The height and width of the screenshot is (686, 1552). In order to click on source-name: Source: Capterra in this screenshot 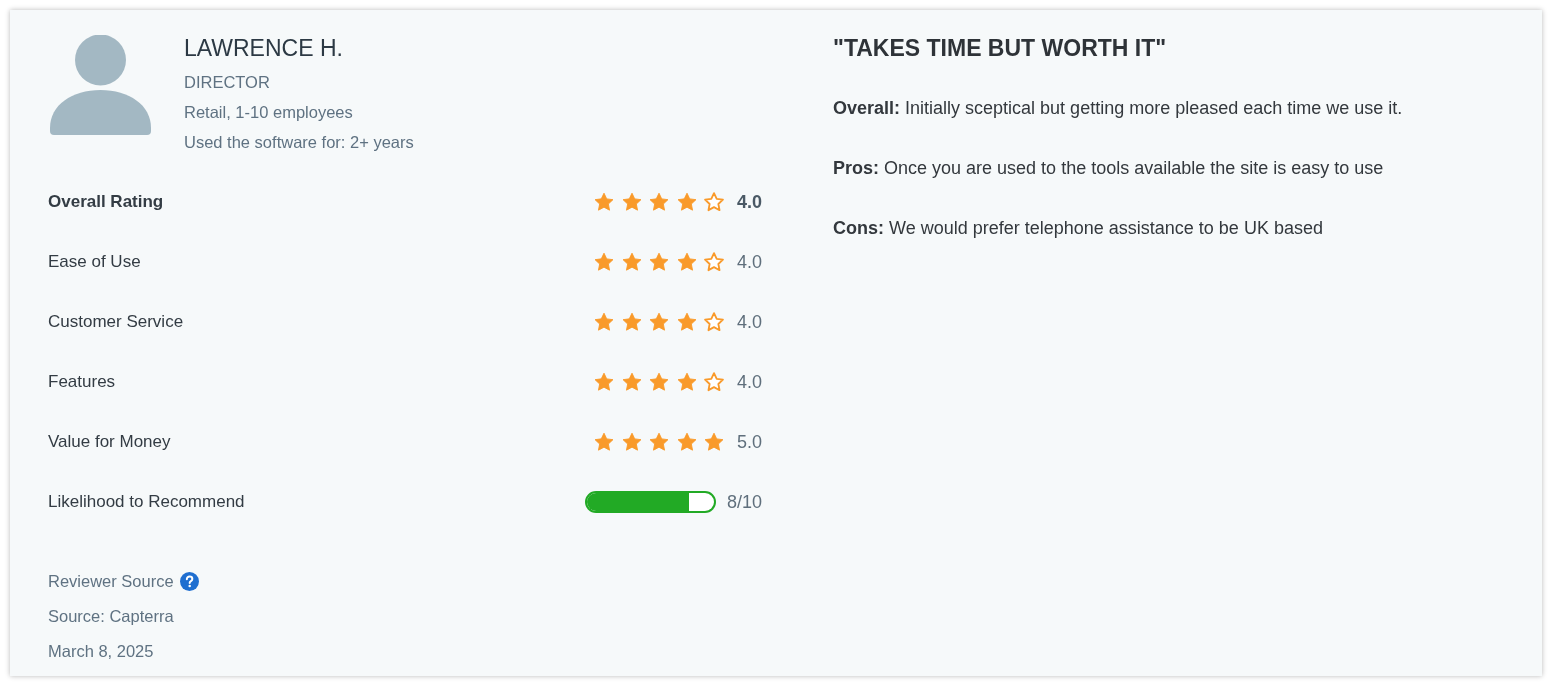, I will do `click(111, 616)`.